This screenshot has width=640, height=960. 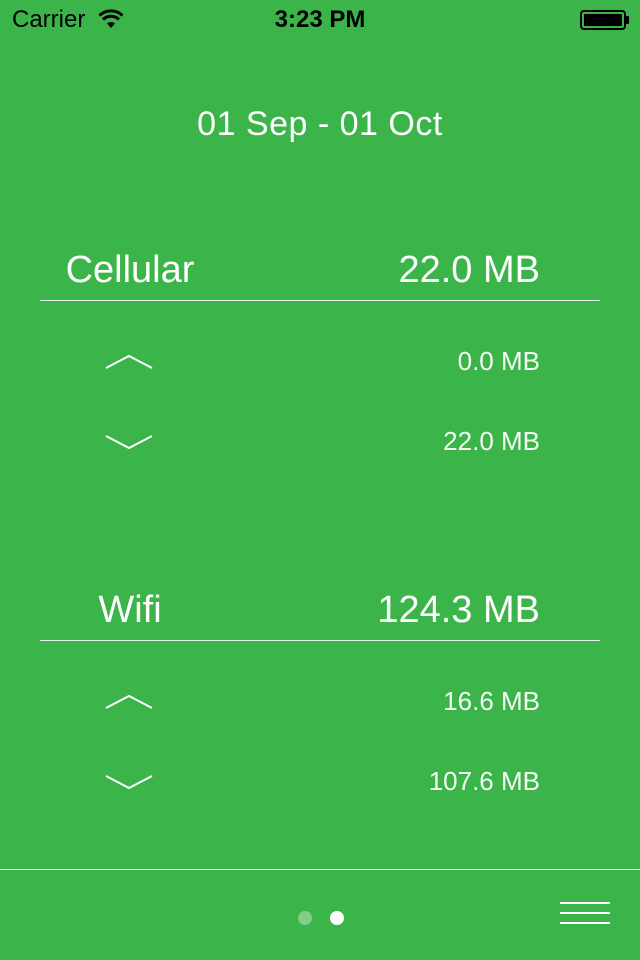 I want to click on cellular-download-row: 22.0 MB, so click(x=320, y=441).